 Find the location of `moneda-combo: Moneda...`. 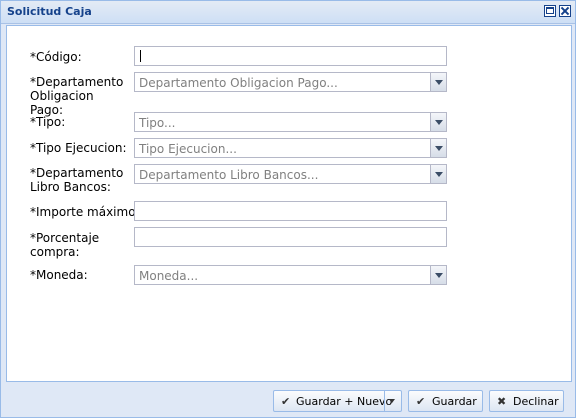

moneda-combo: Moneda... is located at coordinates (290, 275).